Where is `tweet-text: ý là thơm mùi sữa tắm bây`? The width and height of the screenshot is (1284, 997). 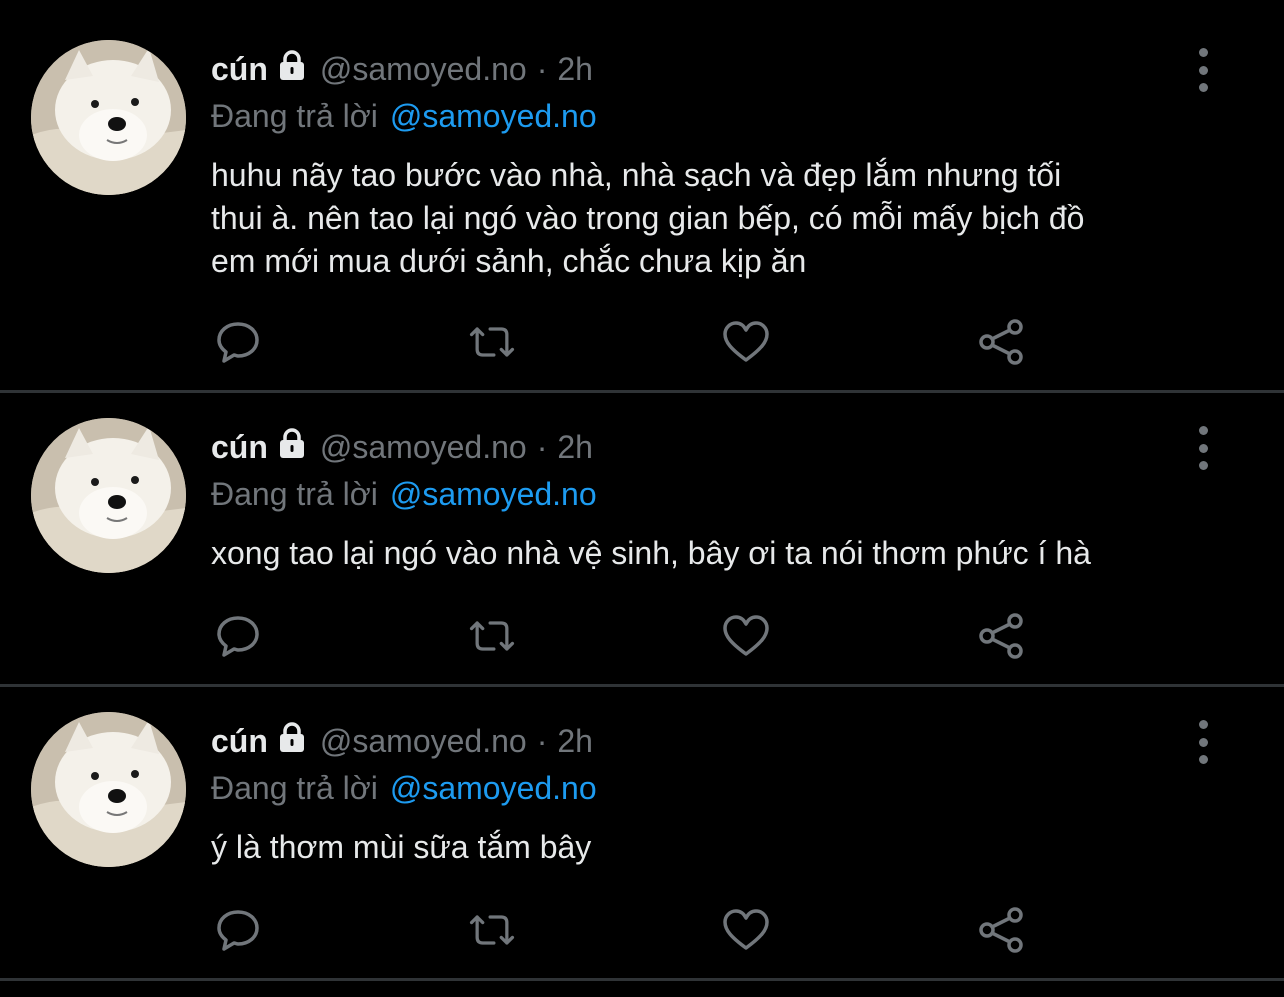
tweet-text: ý là thơm mùi sữa tắm bây is located at coordinates (731, 847).